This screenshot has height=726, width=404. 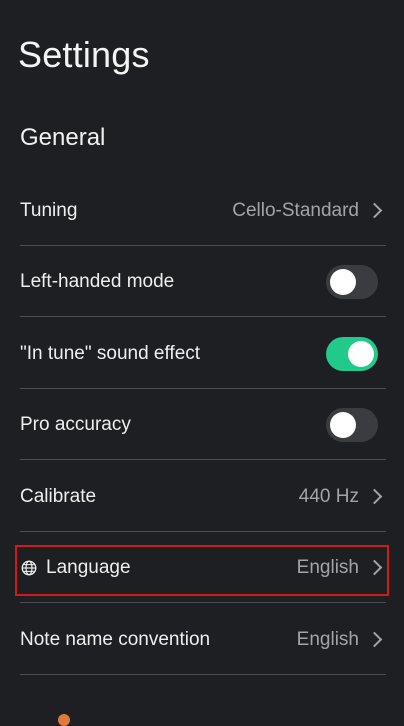 I want to click on setting-row-pro-accuracy: Pro accuracy, so click(x=203, y=425).